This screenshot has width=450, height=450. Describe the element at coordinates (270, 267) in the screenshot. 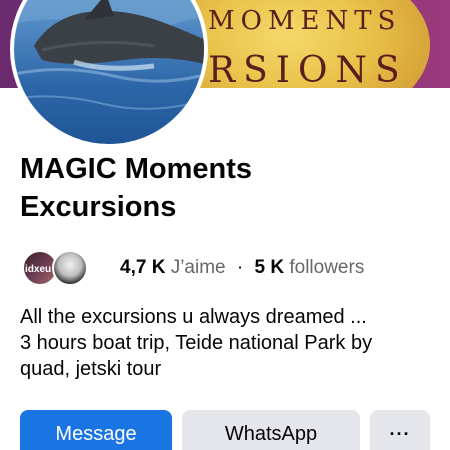

I see `followers-count: 5 K` at that location.